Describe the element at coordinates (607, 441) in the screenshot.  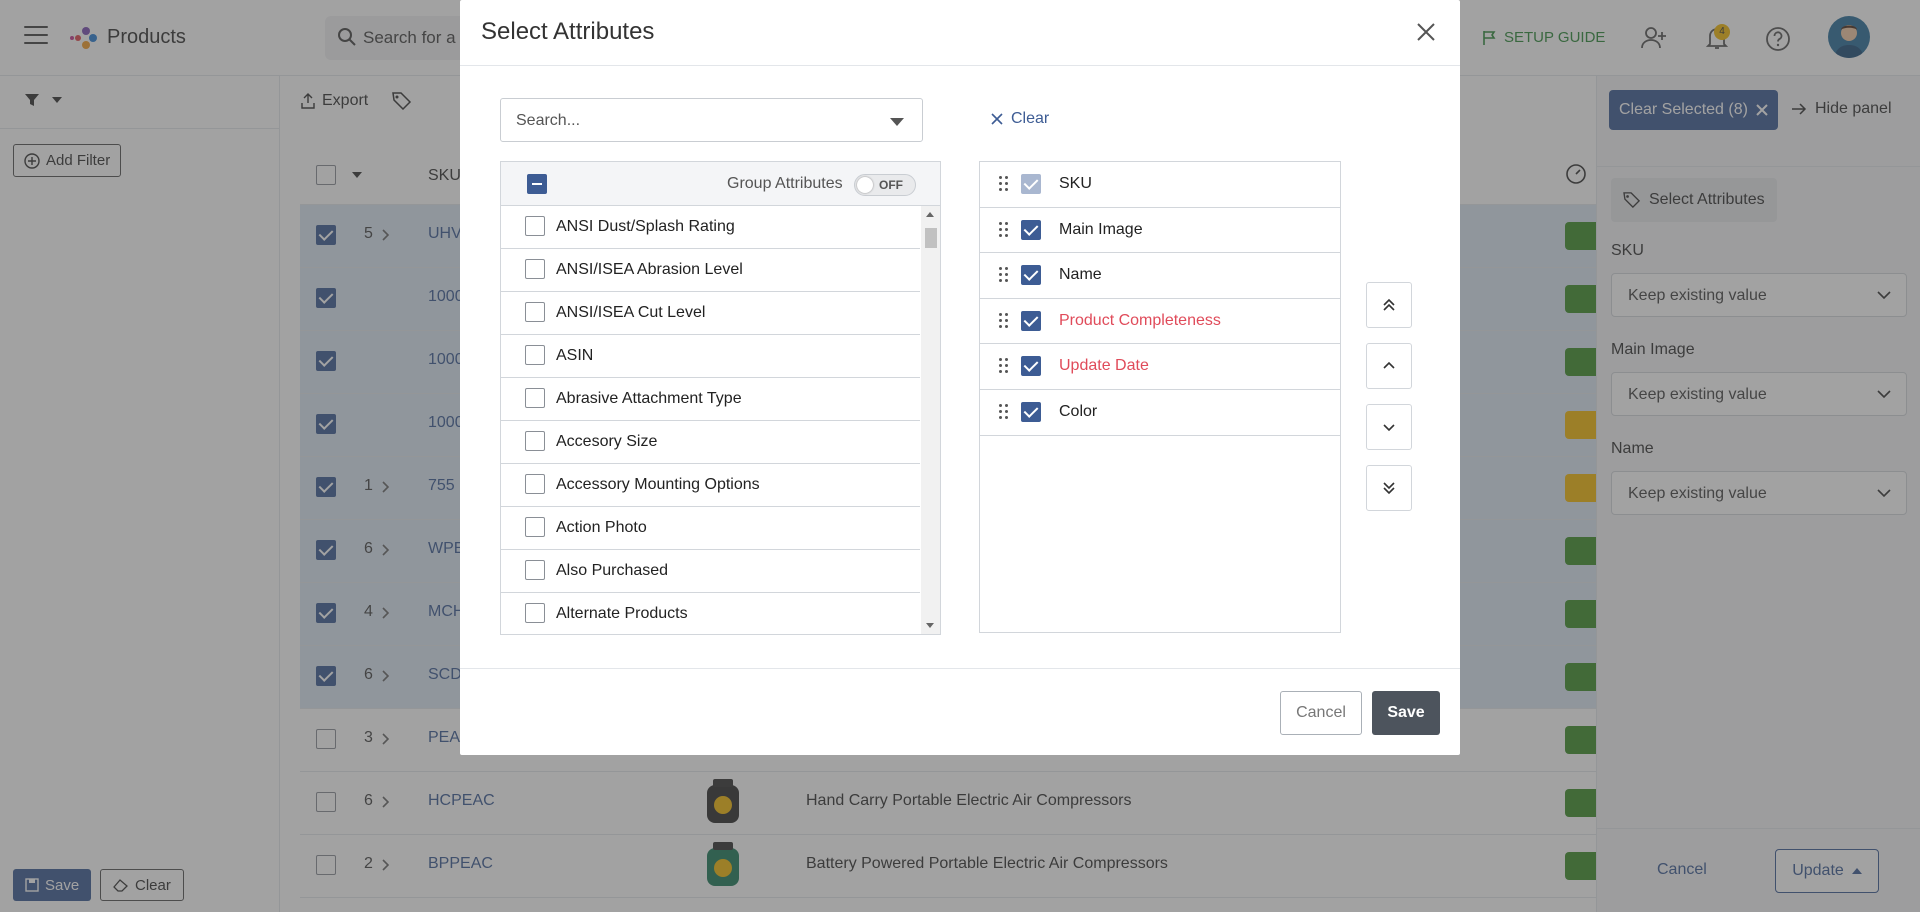
I see `attribute-label: Accesory Size` at that location.